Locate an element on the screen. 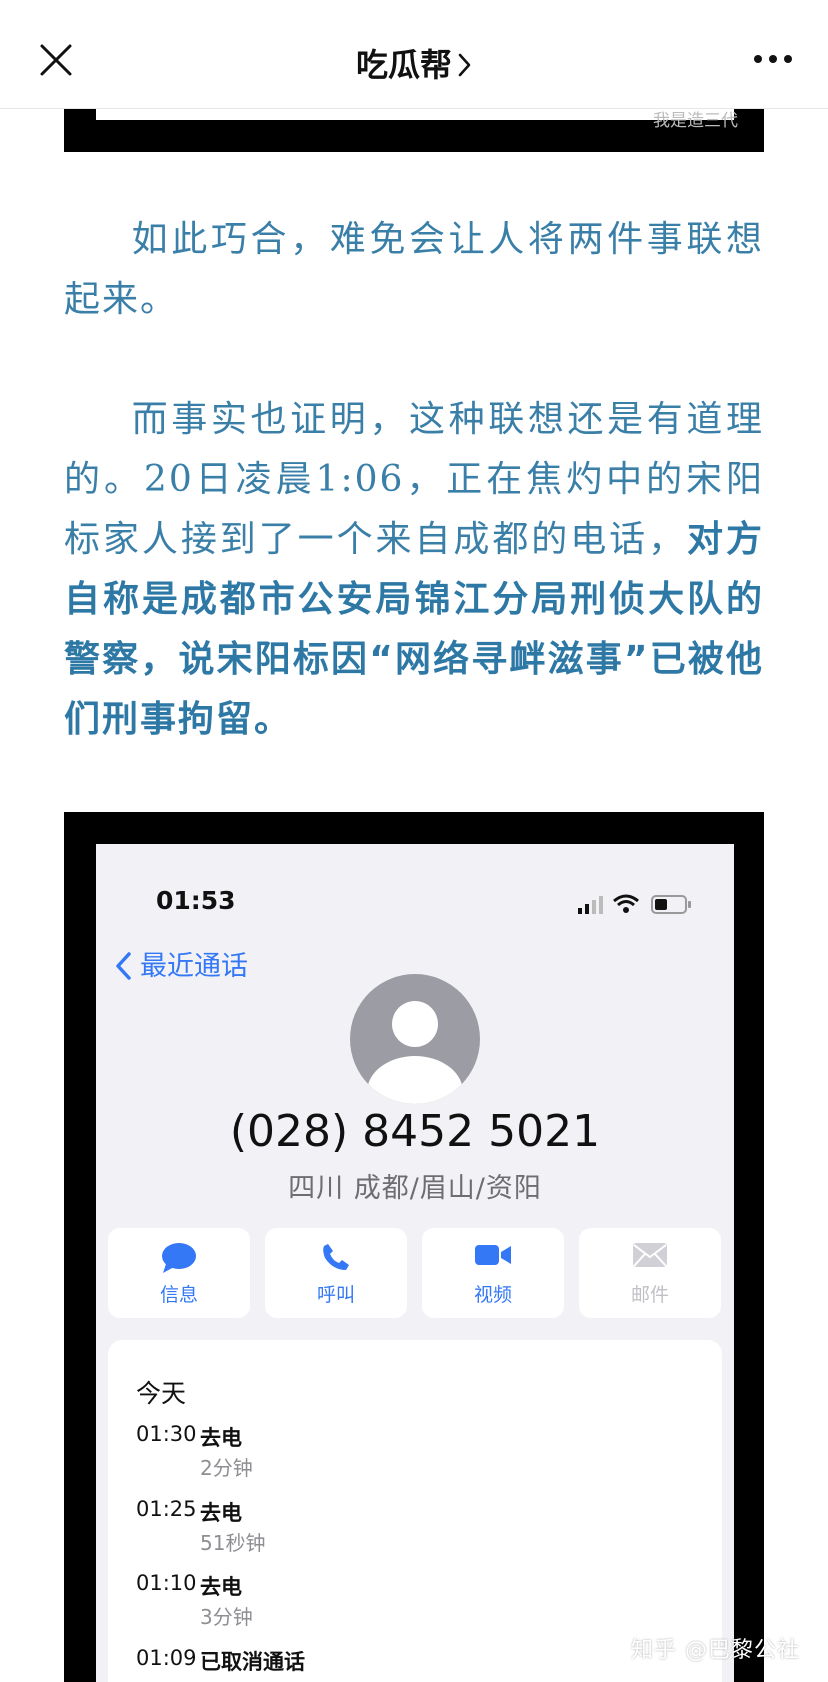 The image size is (828, 1682). message-button: 信息 is located at coordinates (179, 1273).